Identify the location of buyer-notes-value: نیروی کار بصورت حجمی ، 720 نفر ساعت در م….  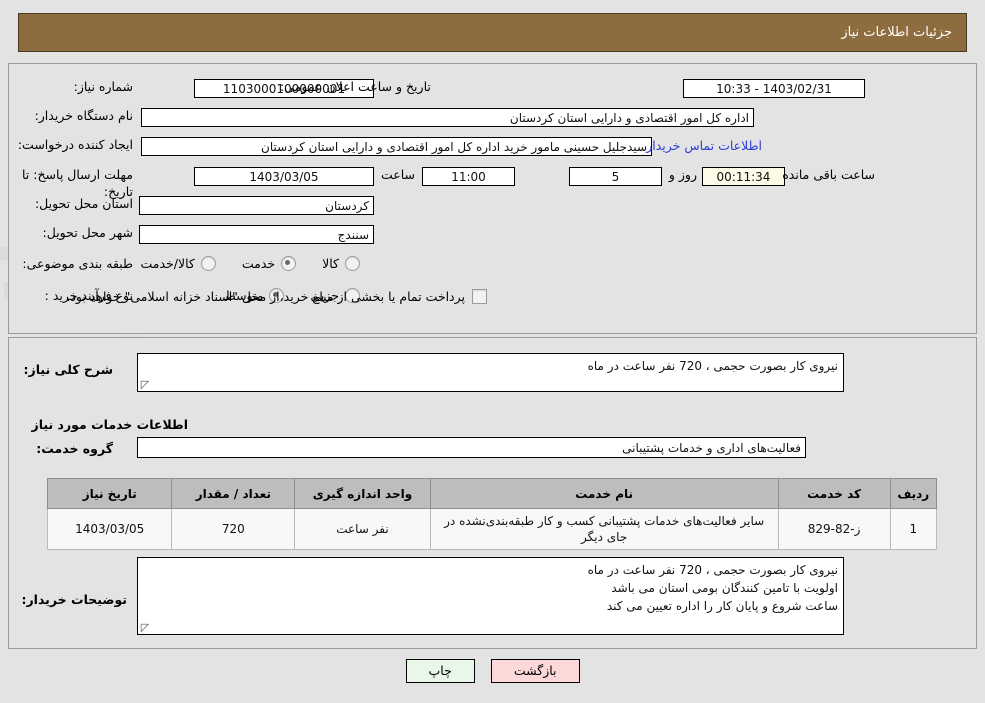
(712, 588).